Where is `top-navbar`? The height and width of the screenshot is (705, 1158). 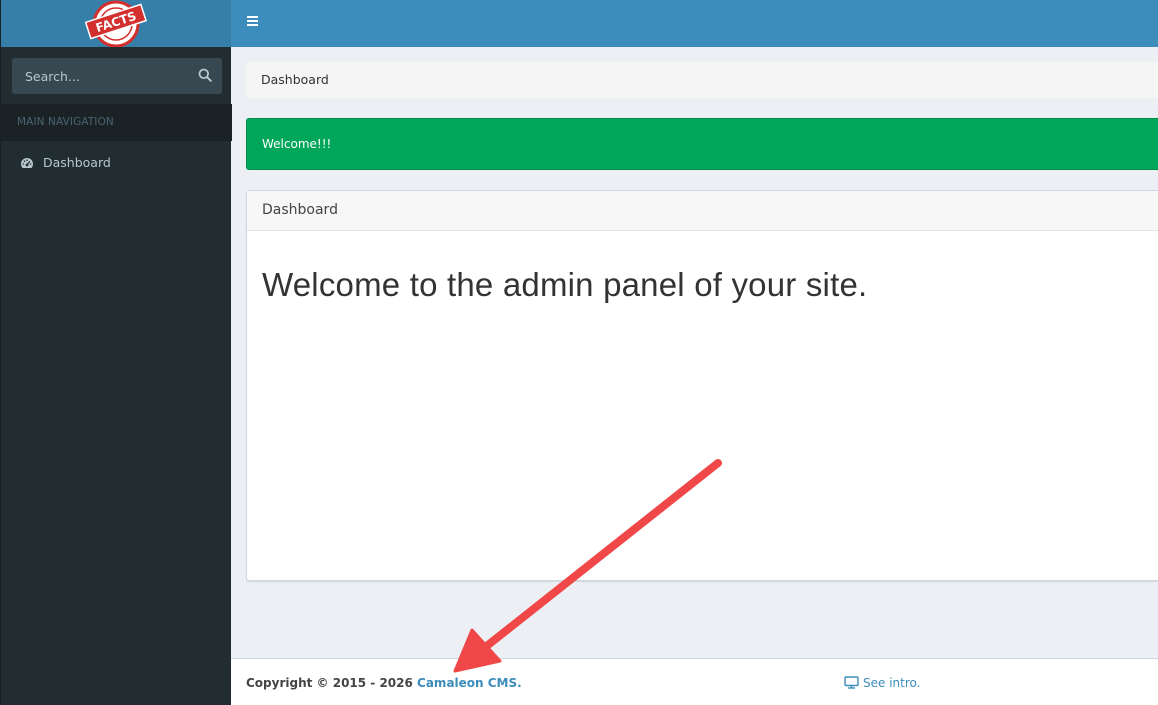
top-navbar is located at coordinates (694, 23).